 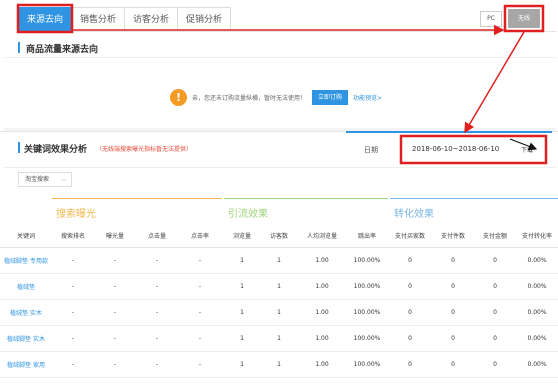 I want to click on table-row: 植绒垫 - - - - 1 1 1.00 100.00% 0 0 0 0.00%, so click(x=279, y=287).